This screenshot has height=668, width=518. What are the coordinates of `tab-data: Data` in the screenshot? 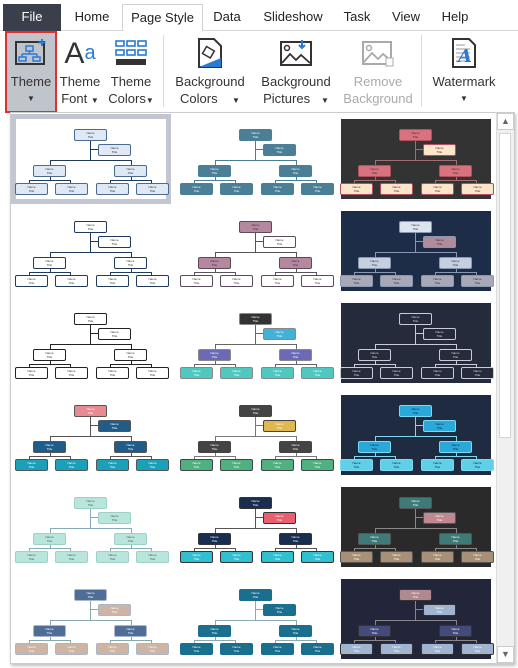 It's located at (227, 17).